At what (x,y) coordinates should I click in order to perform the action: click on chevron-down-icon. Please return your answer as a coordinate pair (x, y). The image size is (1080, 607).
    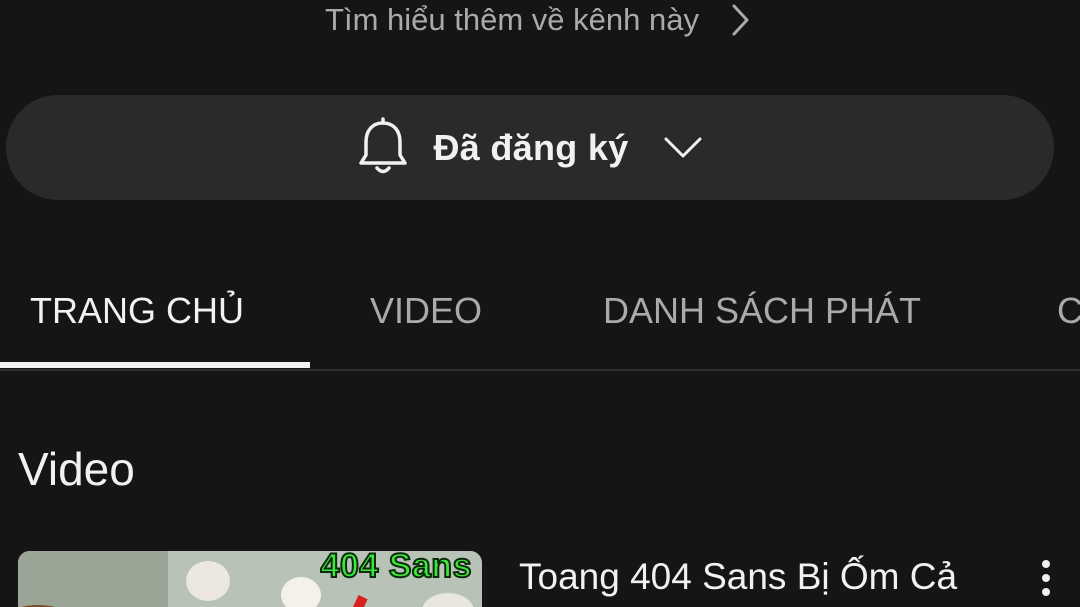
    Looking at the image, I should click on (683, 148).